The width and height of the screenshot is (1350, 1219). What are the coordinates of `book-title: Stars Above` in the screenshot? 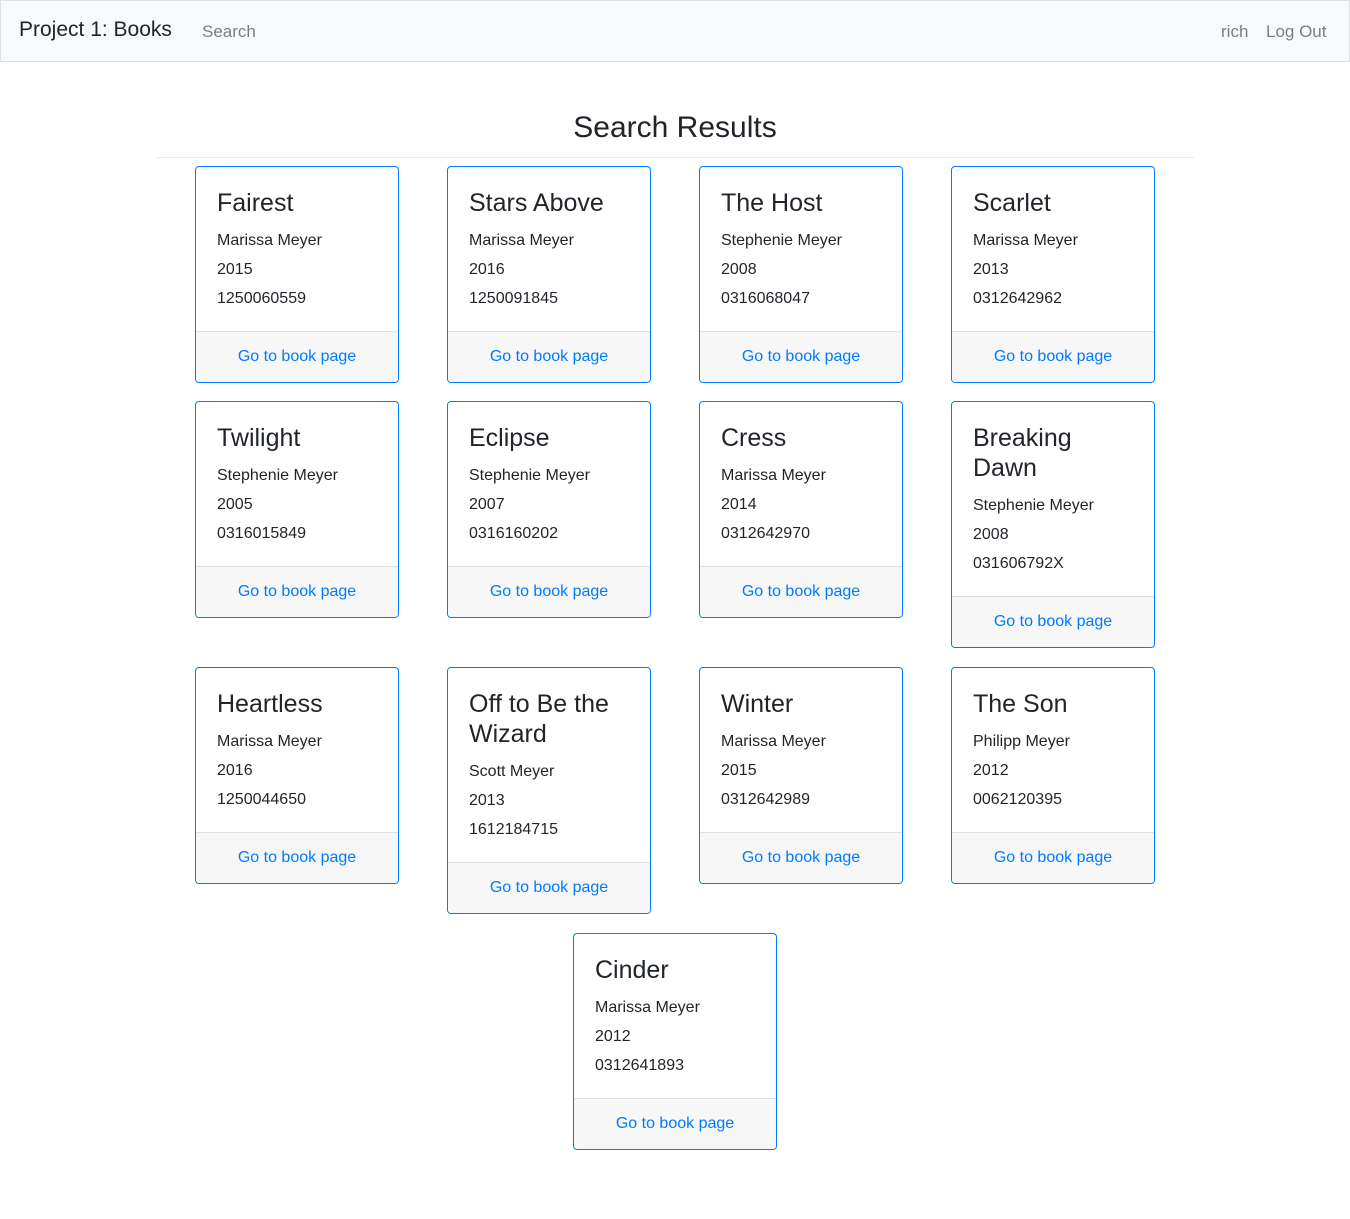 It's located at (536, 203).